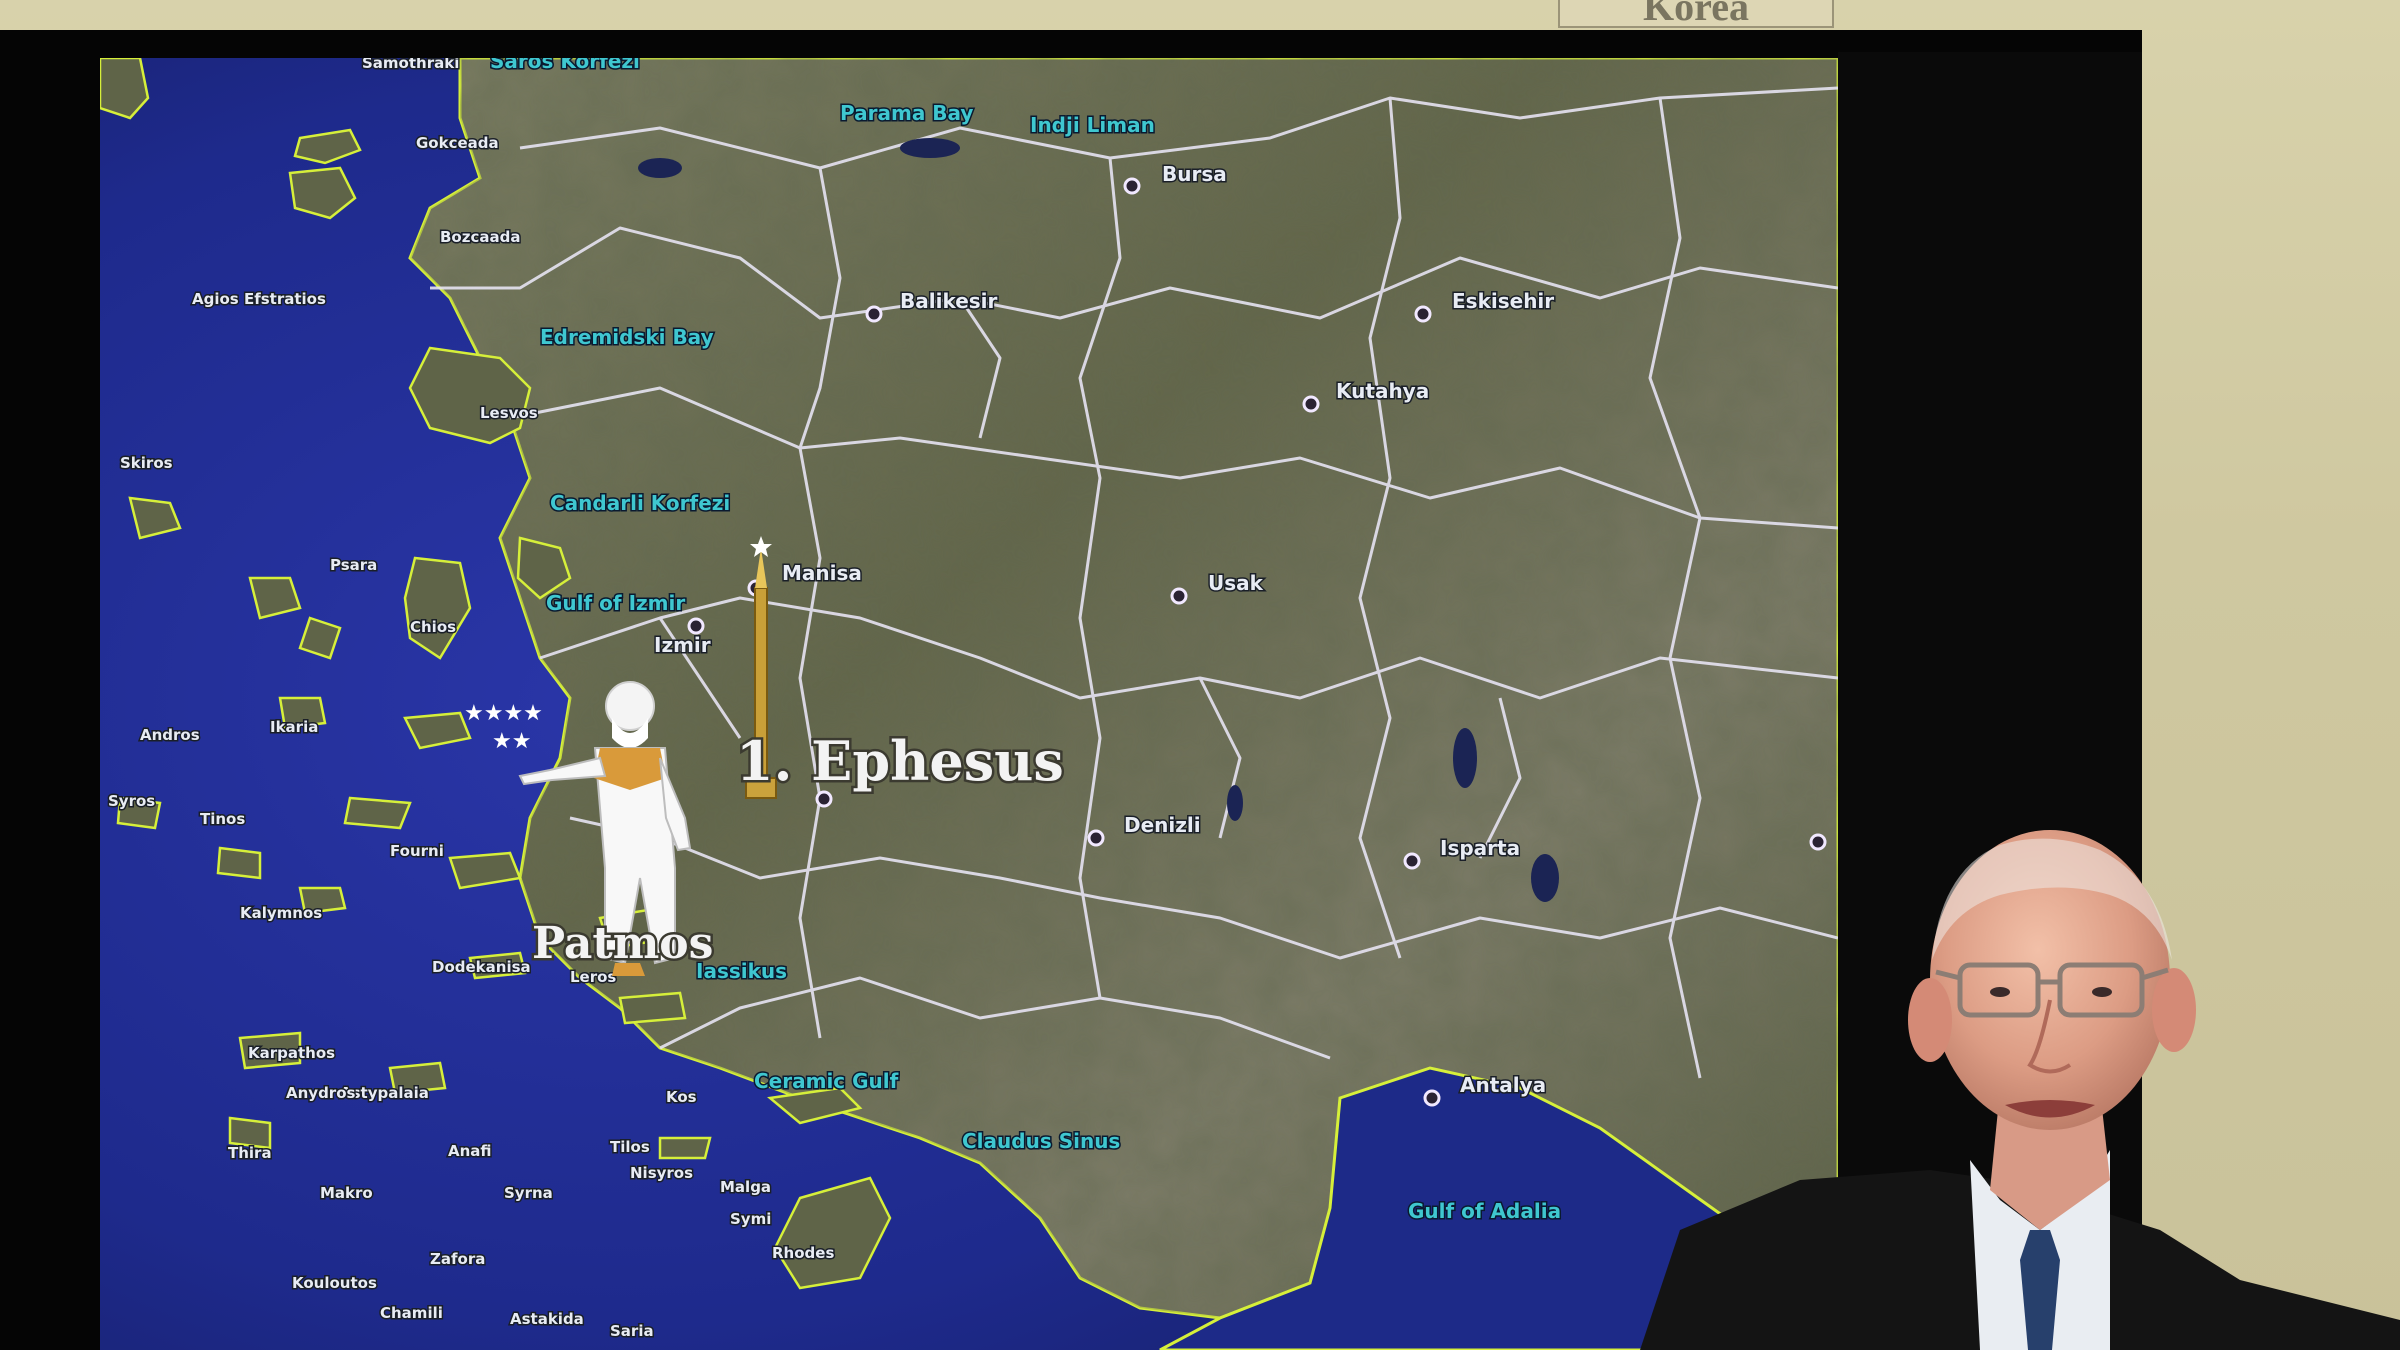  I want to click on water-label: Gulf of Izmir, so click(615, 603).